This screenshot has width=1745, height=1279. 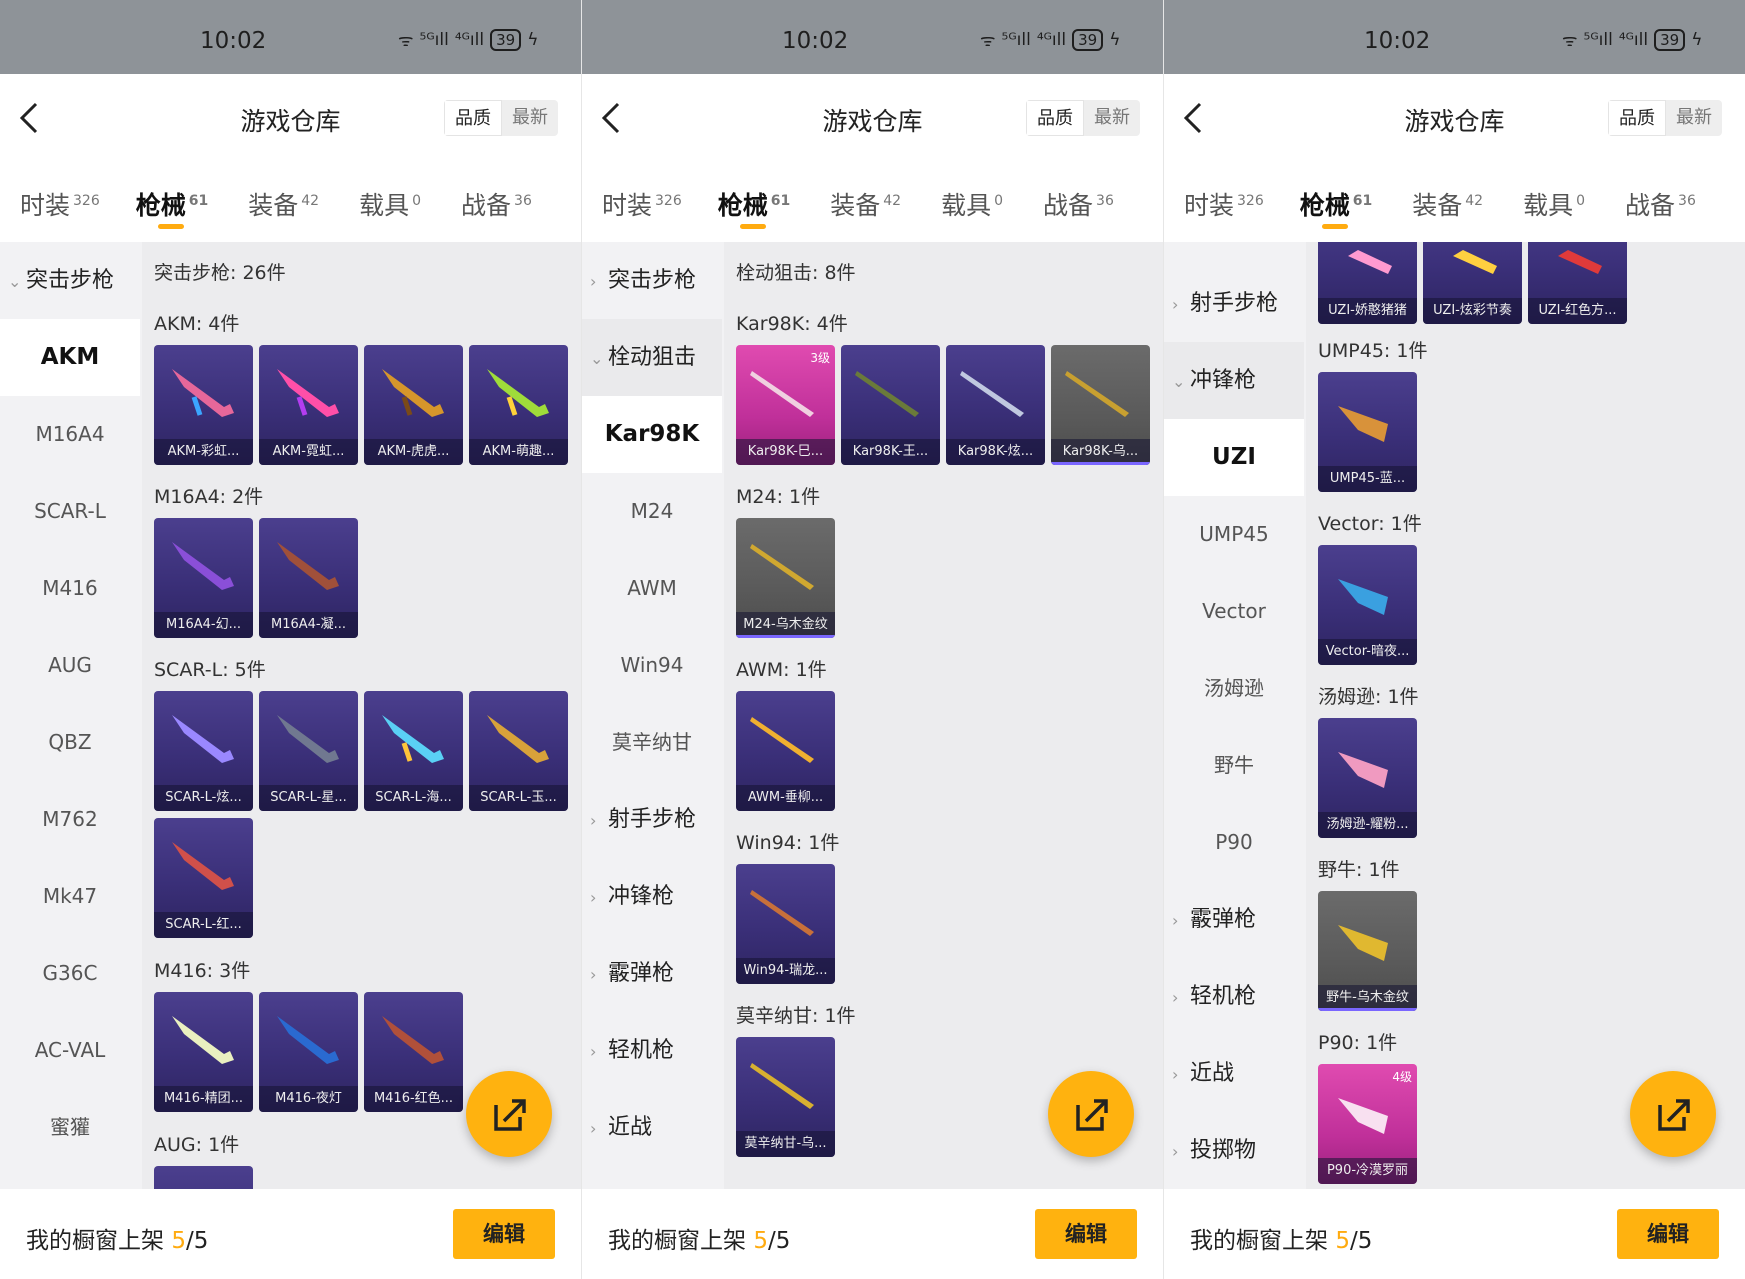 I want to click on sidebar-group-smg: ⌄ 冲锋枪, so click(x=1214, y=380).